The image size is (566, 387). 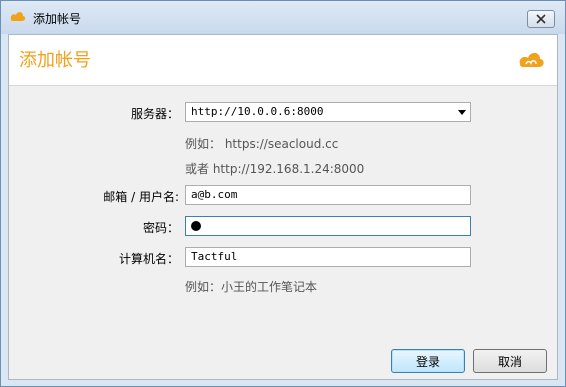 What do you see at coordinates (283, 60) in the screenshot?
I see `dialog-header: 添加帐号` at bounding box center [283, 60].